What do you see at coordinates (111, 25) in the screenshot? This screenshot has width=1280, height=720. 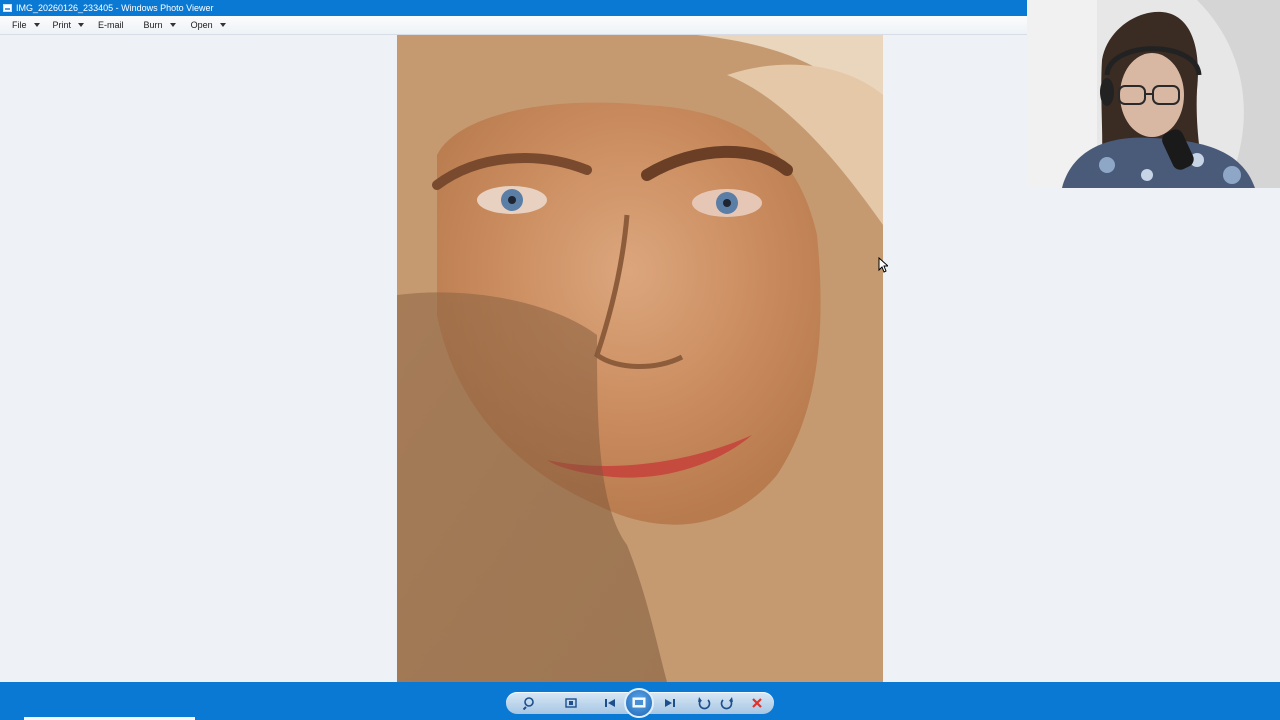 I see `email-button-label: E-mail` at bounding box center [111, 25].